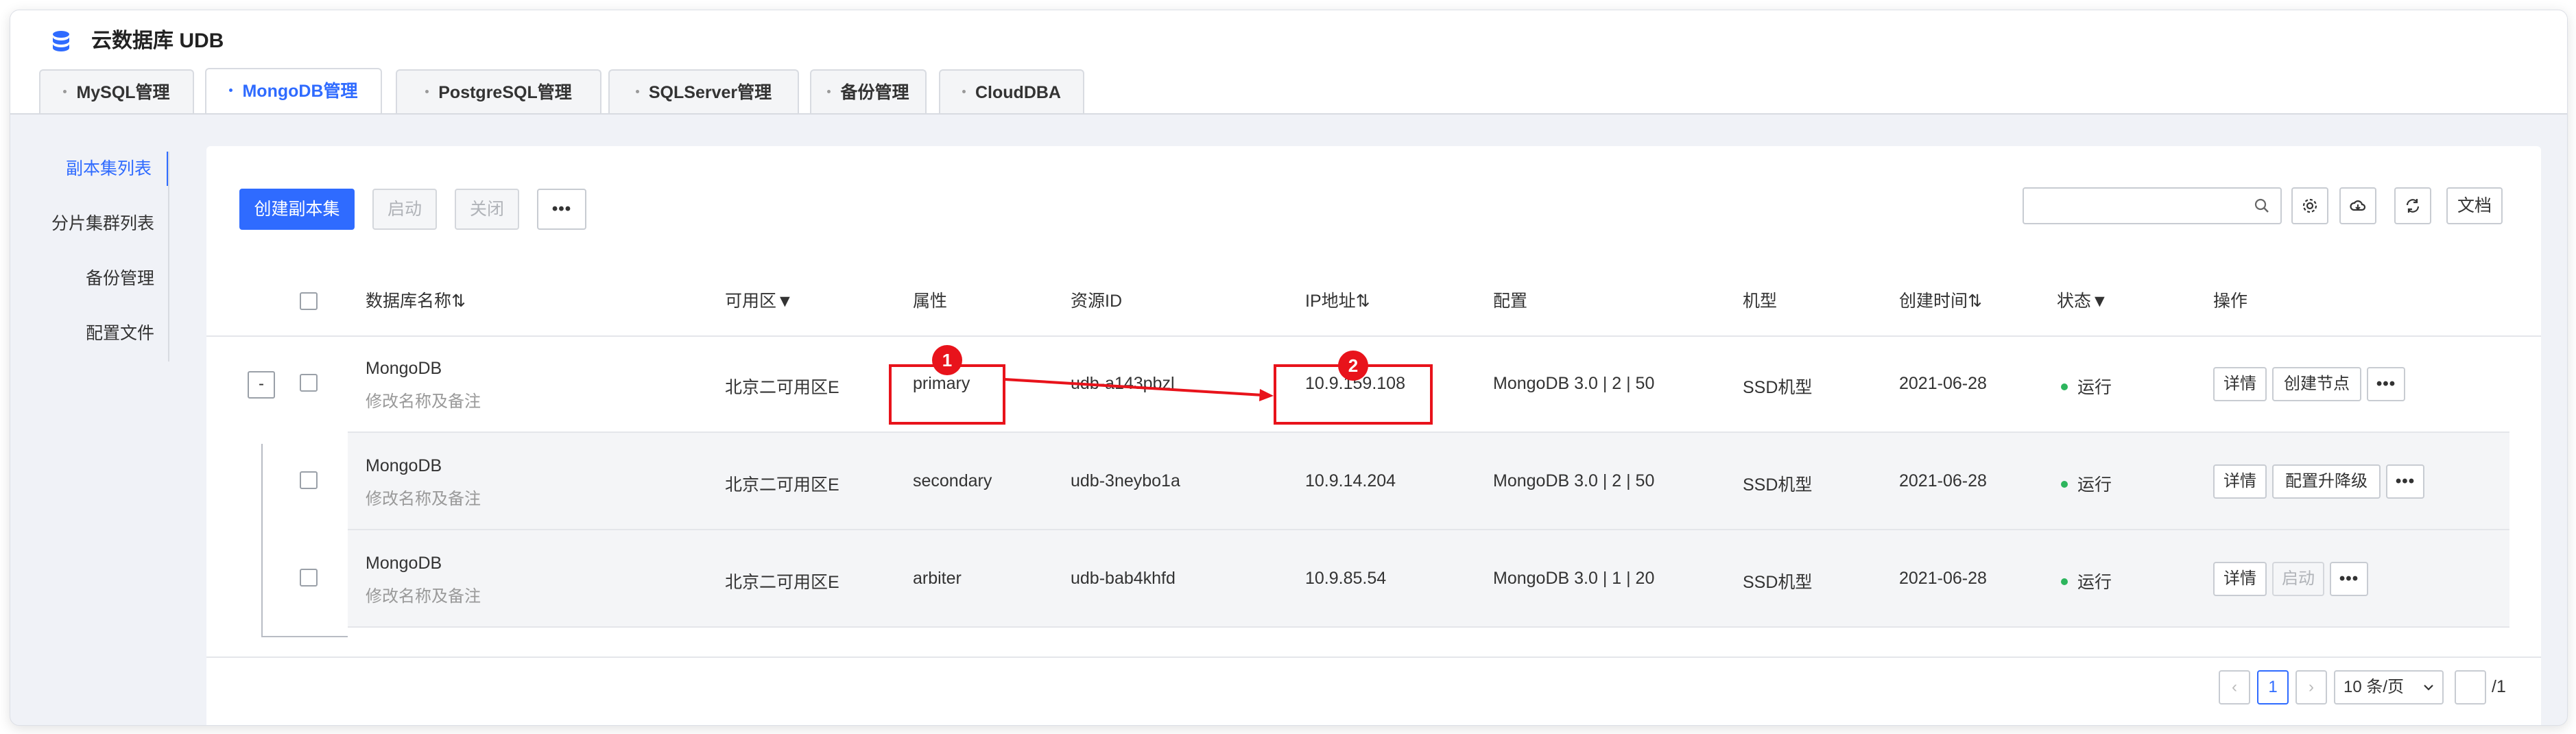  Describe the element at coordinates (868, 91) in the screenshot. I see `tab-backup: 备份管理` at that location.